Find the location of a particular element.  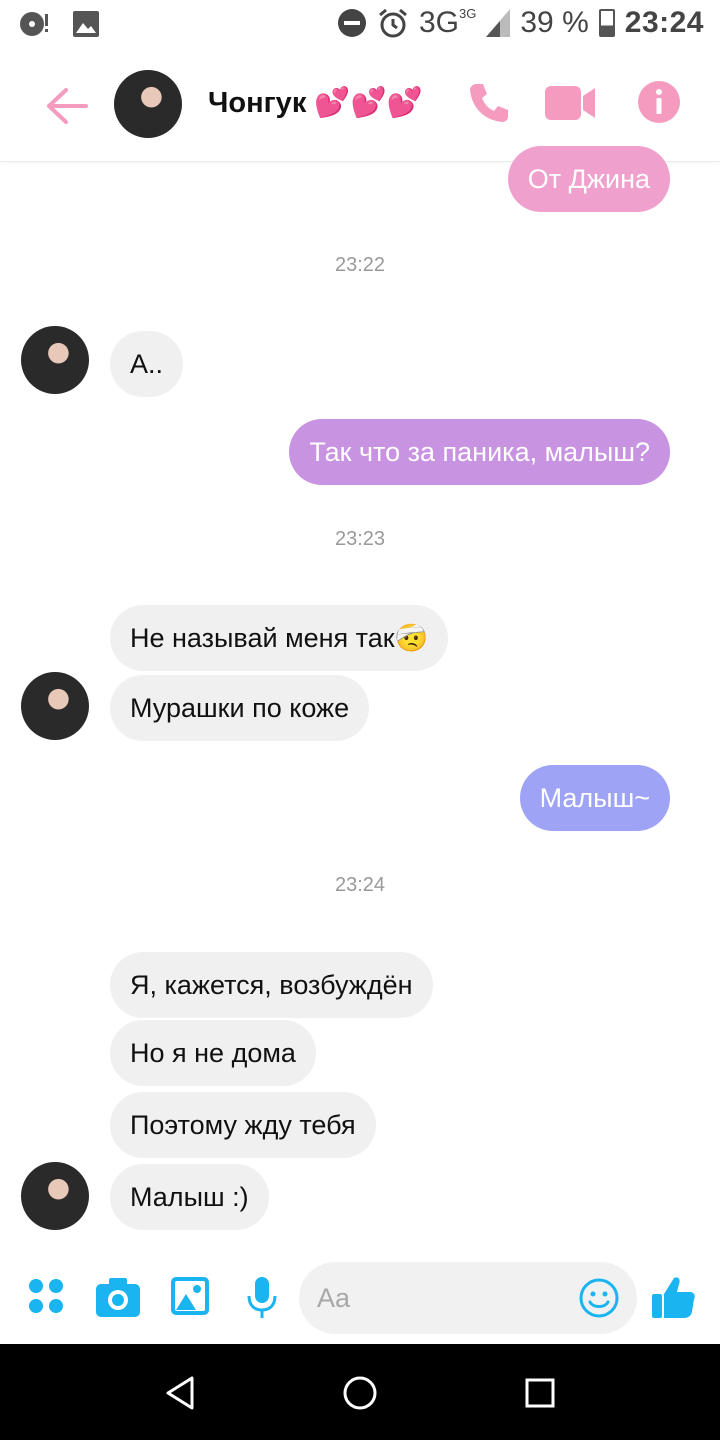

network-type: 3G is located at coordinates (439, 22).